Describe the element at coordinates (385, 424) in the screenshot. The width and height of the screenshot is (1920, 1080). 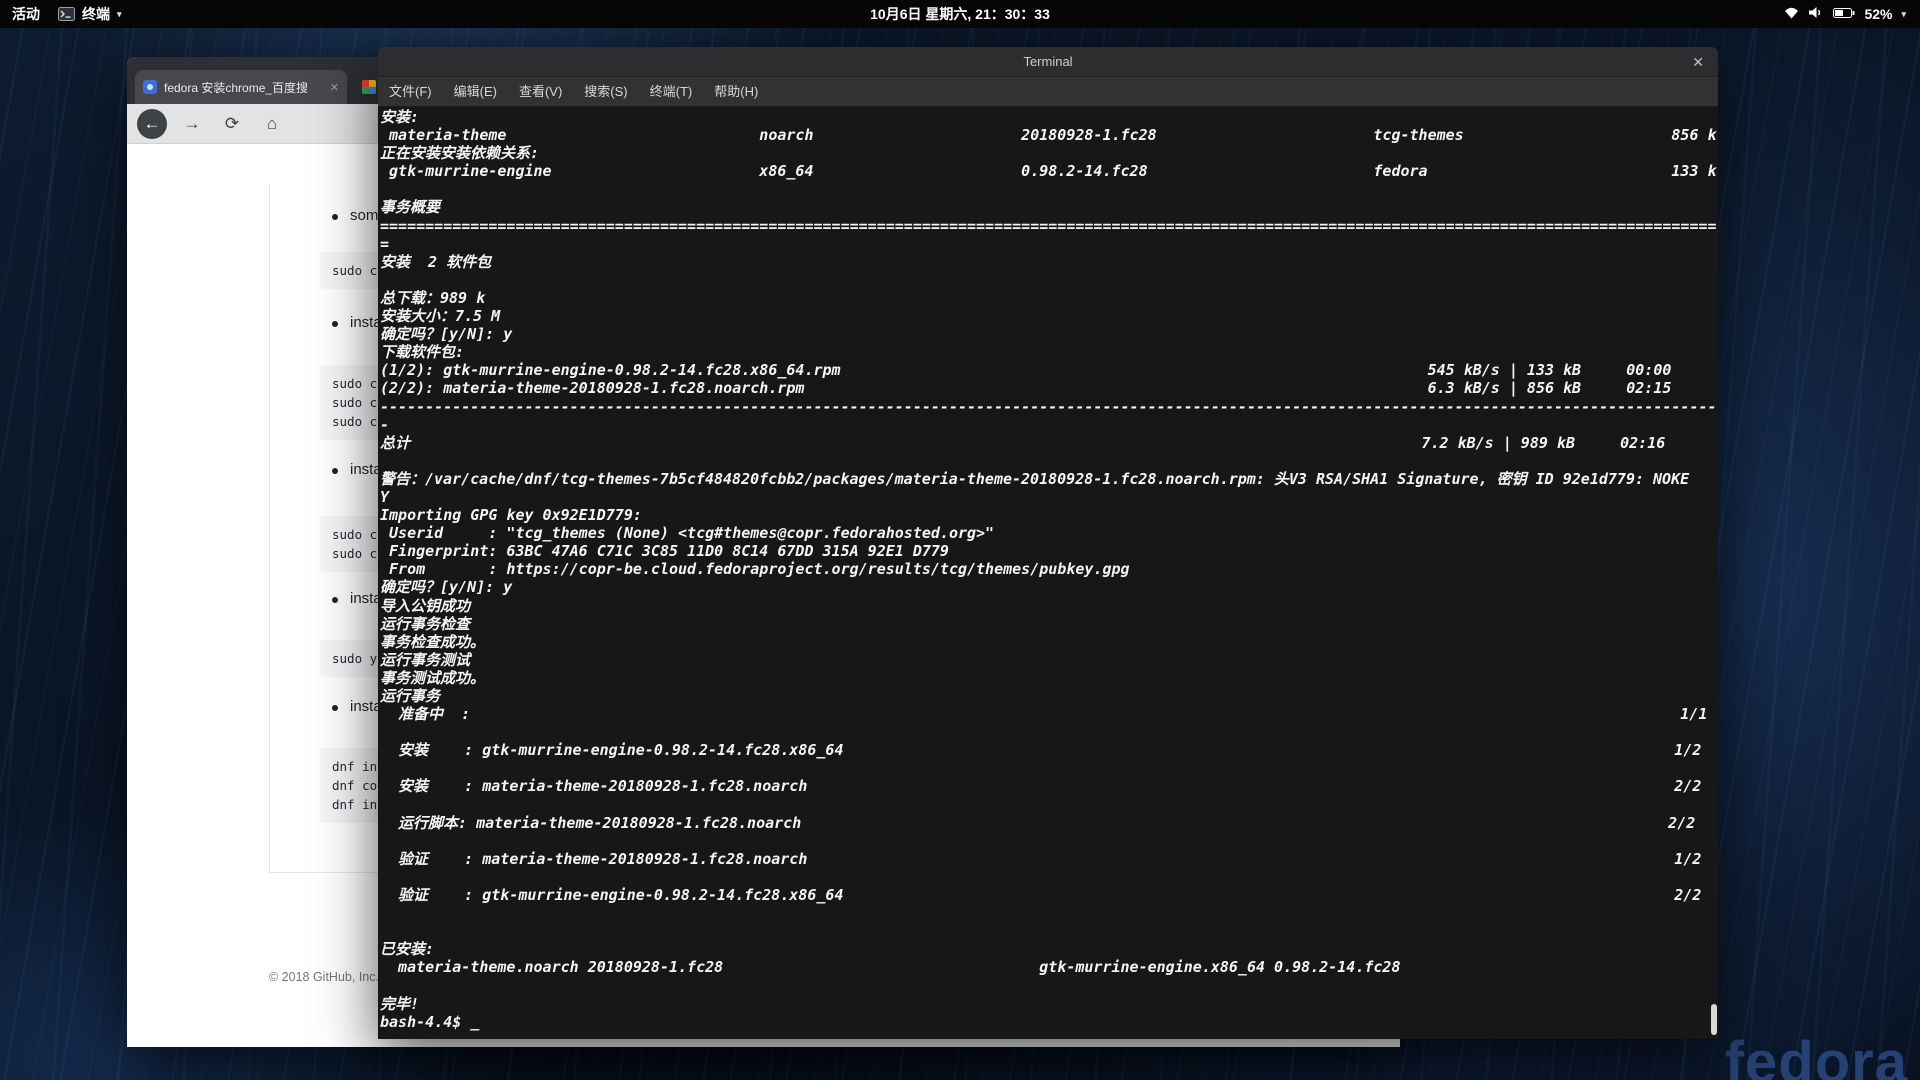
I see `terminal-line: -` at that location.